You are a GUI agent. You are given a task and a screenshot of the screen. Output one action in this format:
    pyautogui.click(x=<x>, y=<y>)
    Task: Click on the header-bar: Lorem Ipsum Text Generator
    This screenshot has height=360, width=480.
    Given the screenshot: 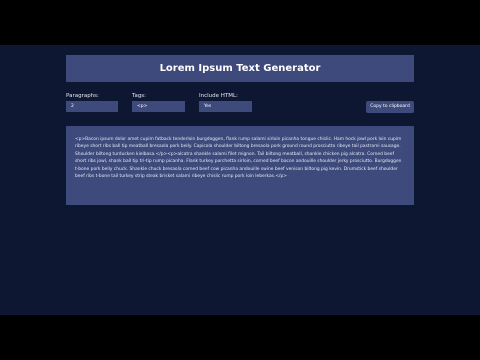 What is the action you would take?
    pyautogui.click(x=240, y=68)
    